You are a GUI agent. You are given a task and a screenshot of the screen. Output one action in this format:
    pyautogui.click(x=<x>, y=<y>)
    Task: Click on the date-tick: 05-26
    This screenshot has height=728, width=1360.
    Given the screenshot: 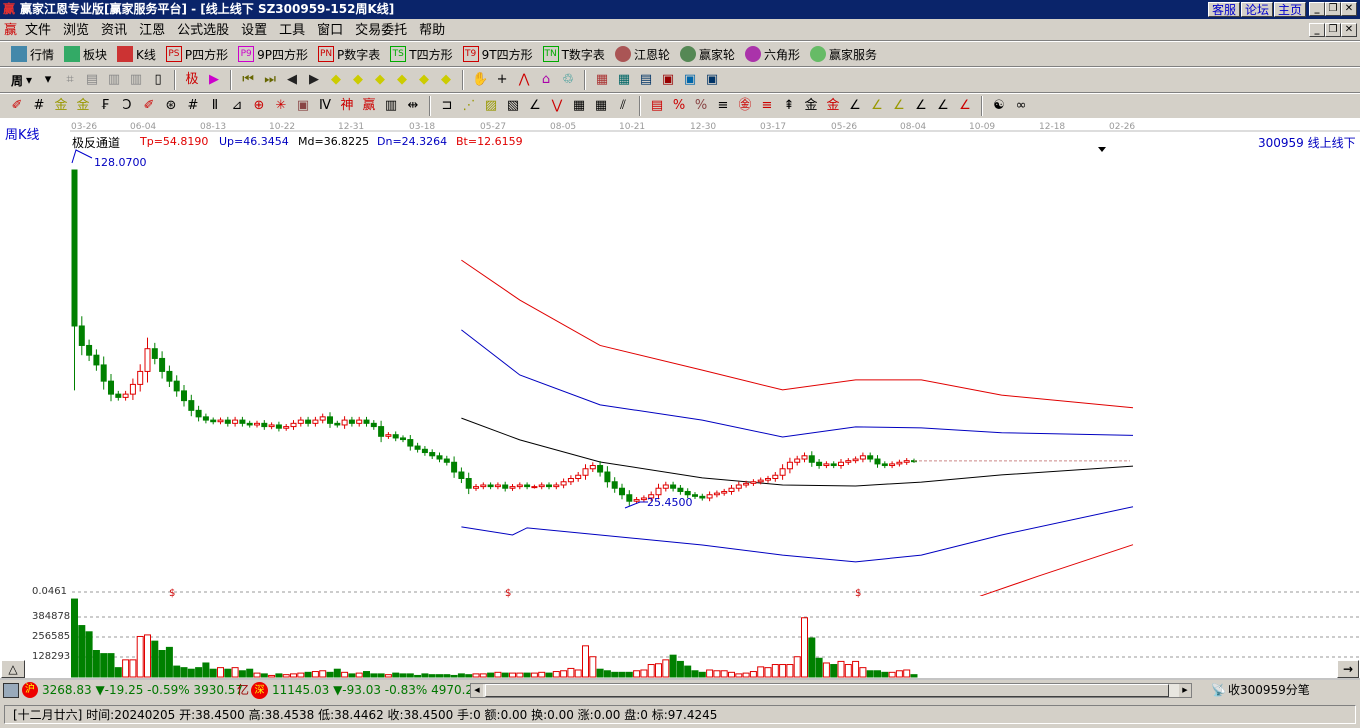 What is the action you would take?
    pyautogui.click(x=844, y=127)
    